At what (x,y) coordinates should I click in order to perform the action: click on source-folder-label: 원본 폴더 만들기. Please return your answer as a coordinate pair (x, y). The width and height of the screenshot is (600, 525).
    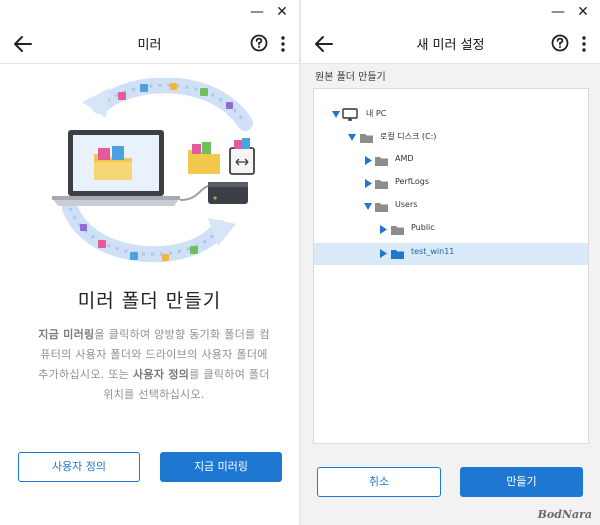
    Looking at the image, I should click on (350, 77).